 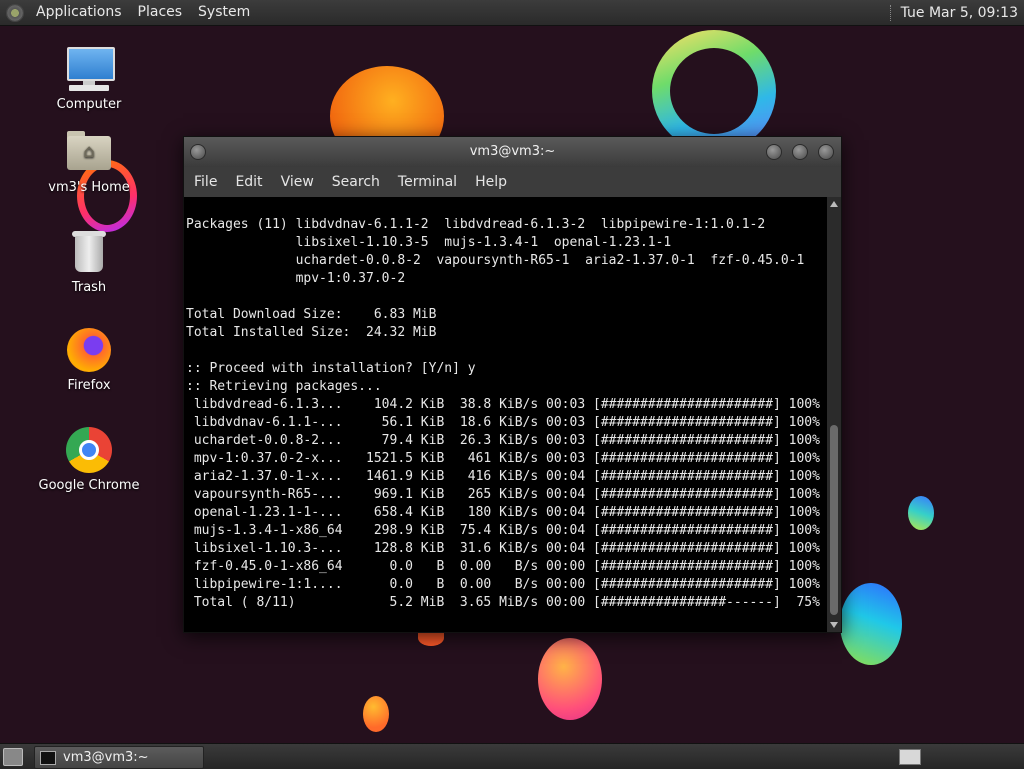 What do you see at coordinates (13, 757) in the screenshot?
I see `show-desktop-icon` at bounding box center [13, 757].